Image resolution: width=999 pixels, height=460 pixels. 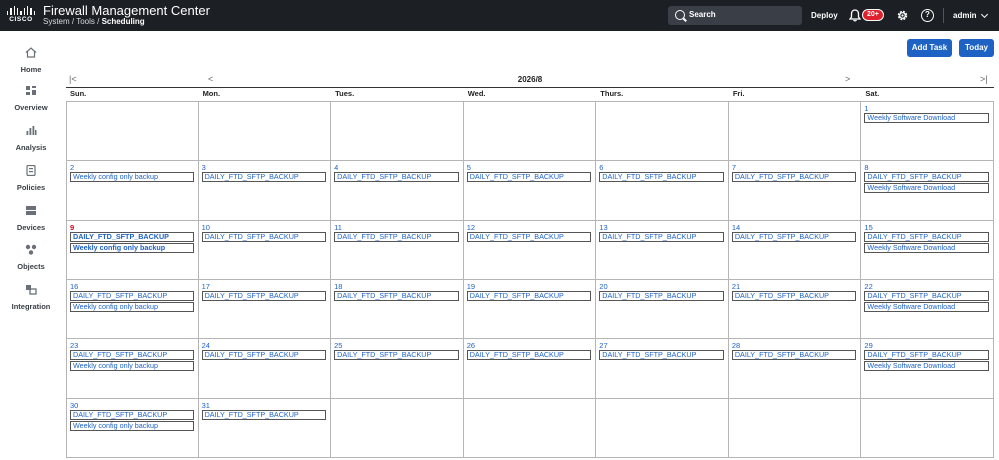 What do you see at coordinates (530, 191) in the screenshot?
I see `calendar-day-cell: 5 DAILY_FTD_SFTP_BACKUP` at bounding box center [530, 191].